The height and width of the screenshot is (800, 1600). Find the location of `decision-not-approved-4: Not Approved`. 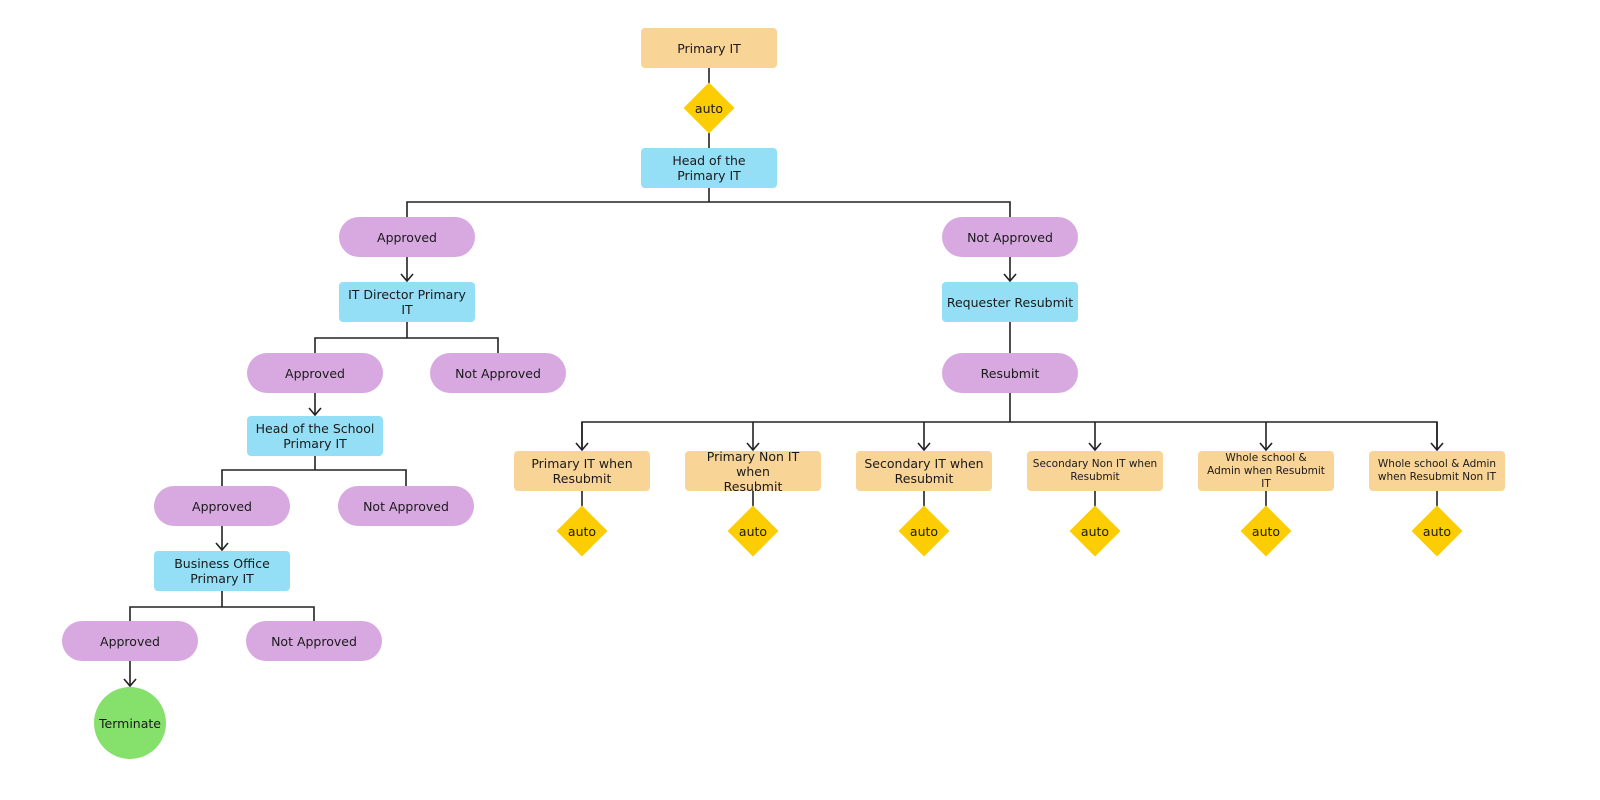

decision-not-approved-4: Not Approved is located at coordinates (314, 641).